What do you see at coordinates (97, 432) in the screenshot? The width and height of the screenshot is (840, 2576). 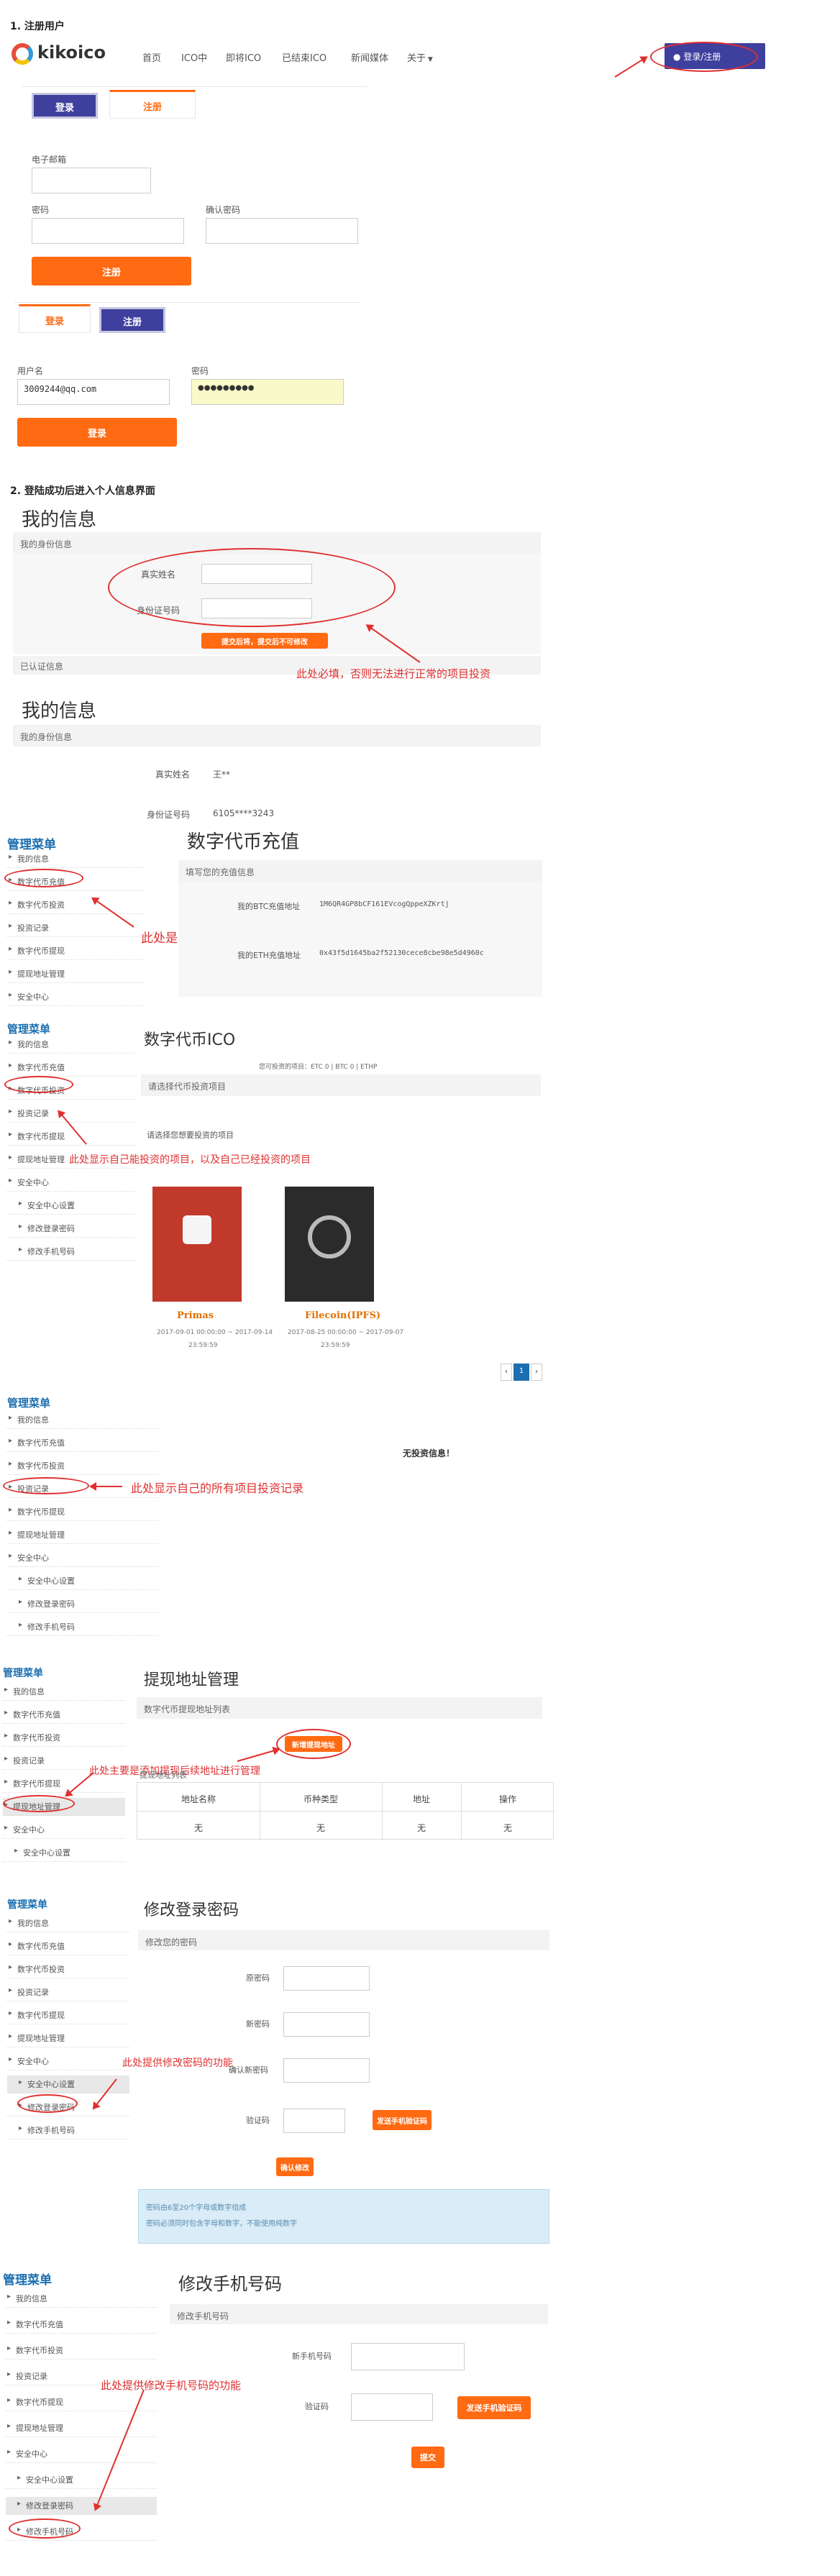 I see `login-submit-button: 登录` at bounding box center [97, 432].